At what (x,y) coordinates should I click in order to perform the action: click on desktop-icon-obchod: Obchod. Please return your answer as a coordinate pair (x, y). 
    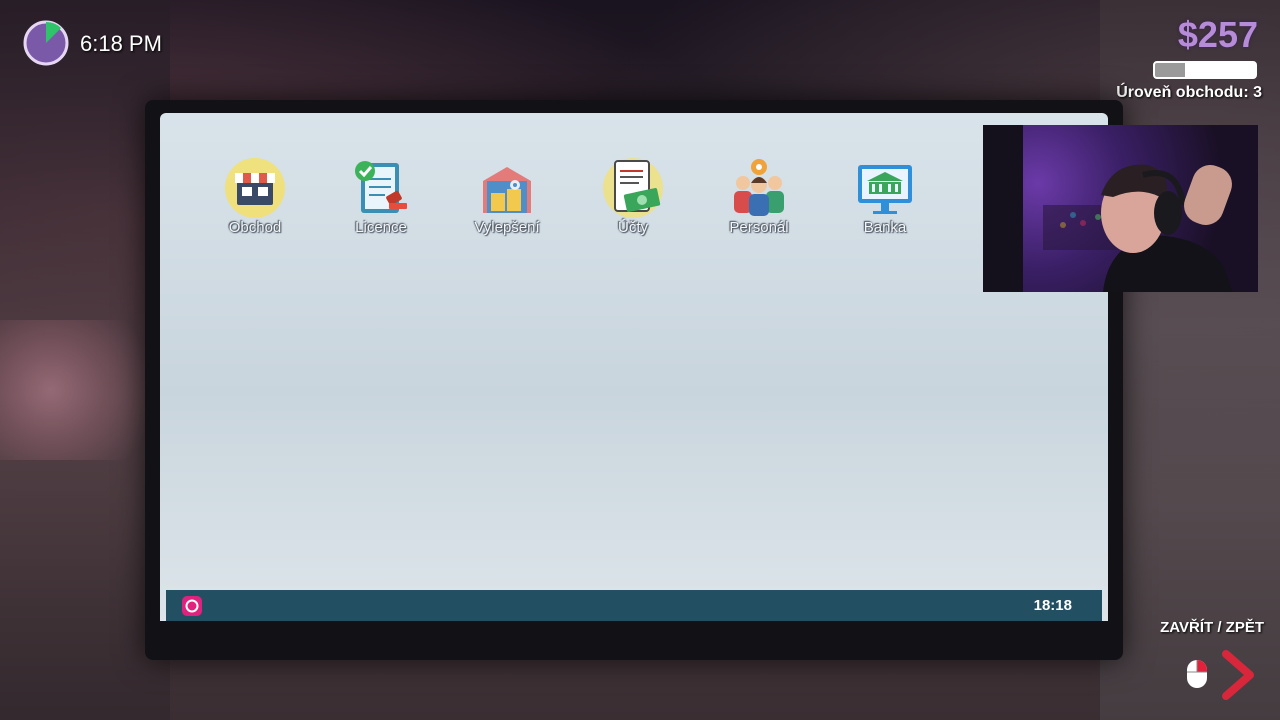
    Looking at the image, I should click on (255, 196).